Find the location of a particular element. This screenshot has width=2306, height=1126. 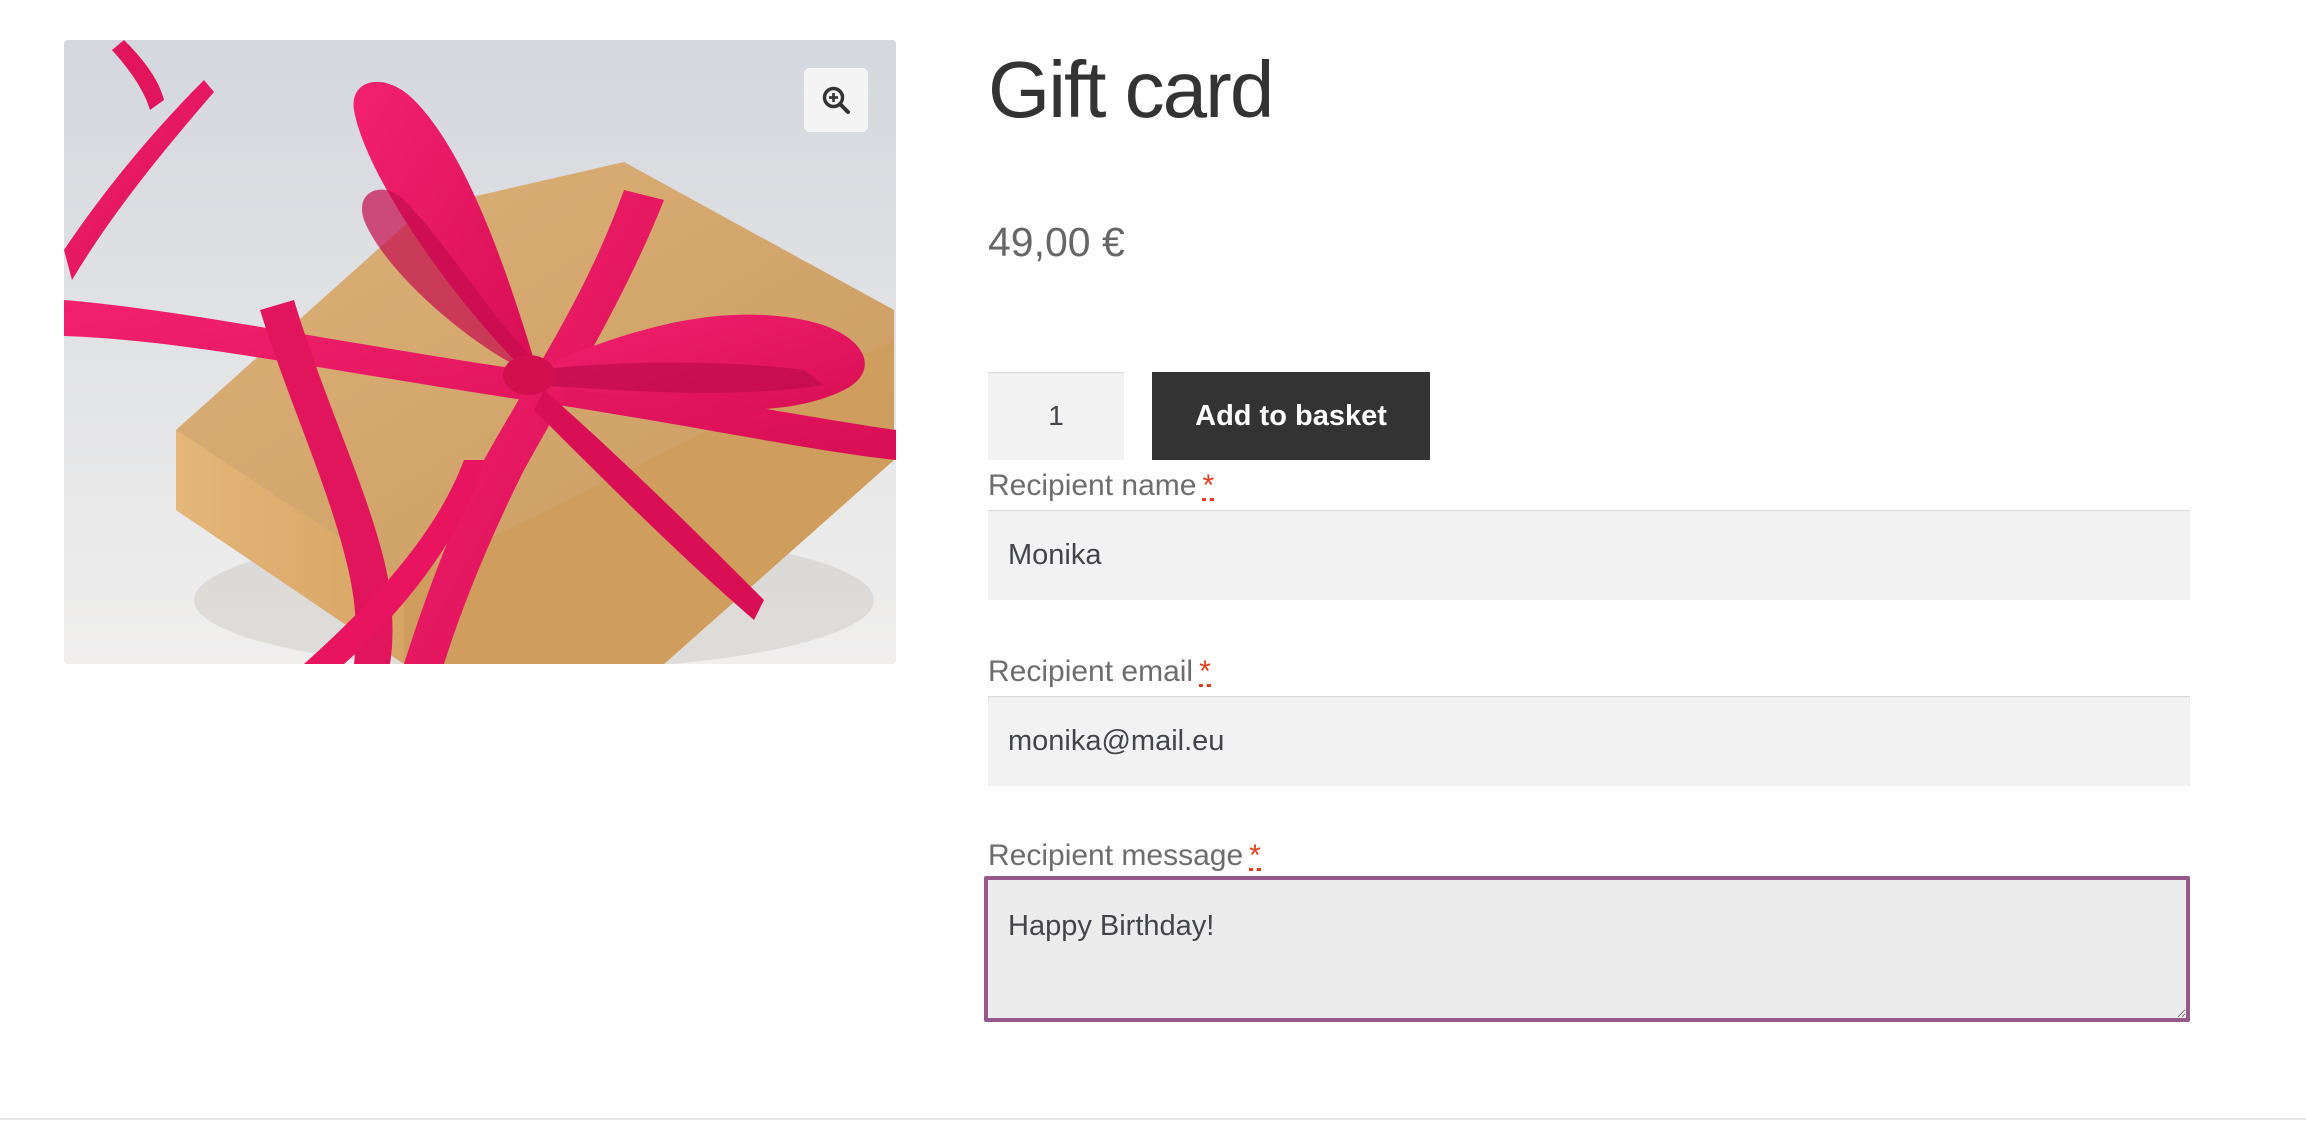

recipient-email-input is located at coordinates (1589, 741).